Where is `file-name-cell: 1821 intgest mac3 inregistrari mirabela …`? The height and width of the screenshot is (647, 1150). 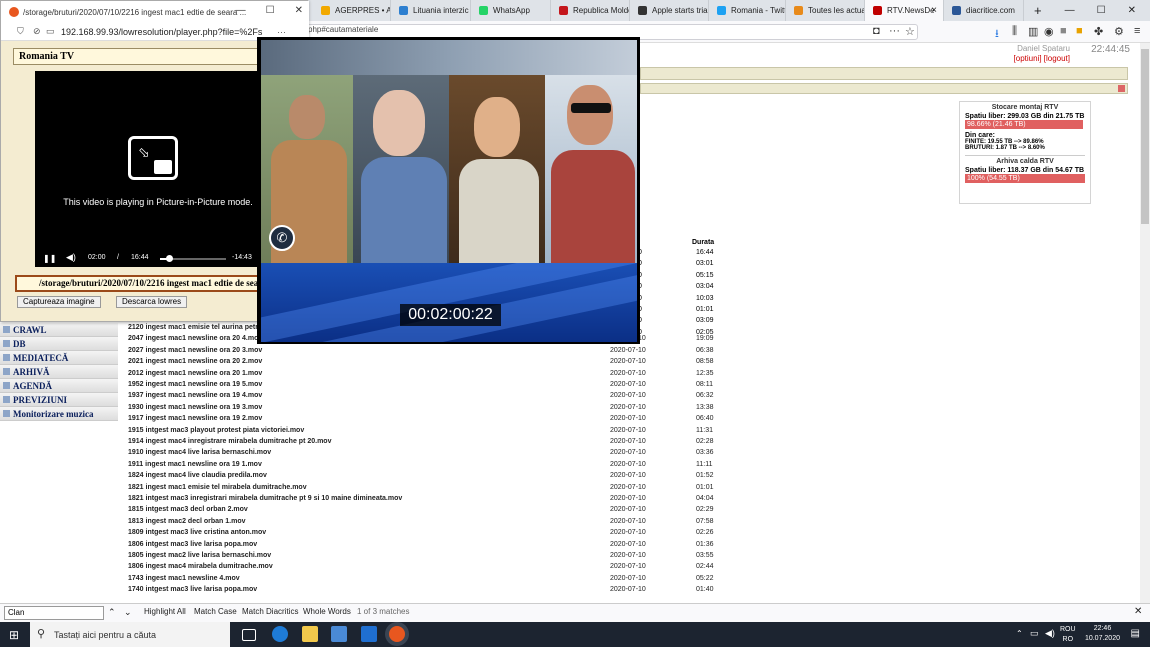
file-name-cell: 1821 intgest mac3 inregistrari mirabela … is located at coordinates (265, 498).